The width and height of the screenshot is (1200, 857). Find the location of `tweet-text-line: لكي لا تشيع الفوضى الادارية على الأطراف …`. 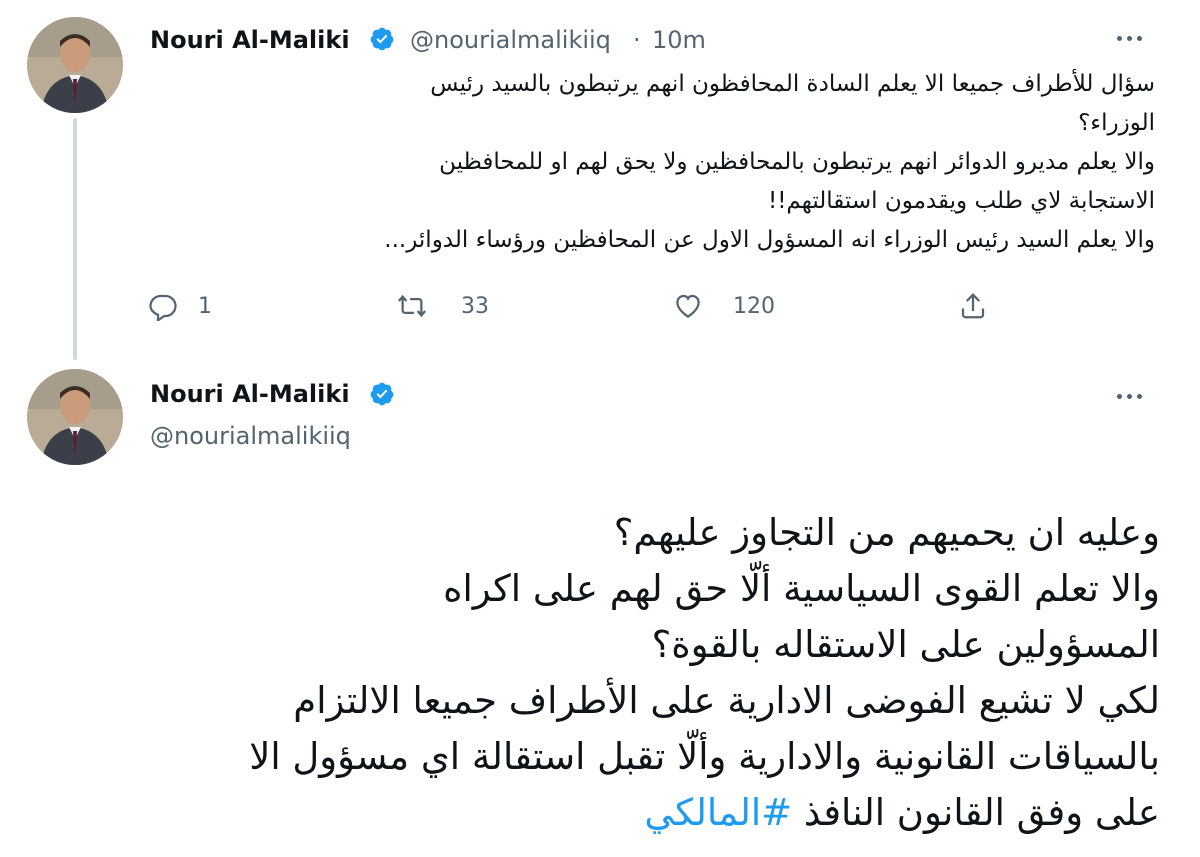

tweet-text-line: لكي لا تشيع الفوضى الادارية على الأطراف … is located at coordinates (726, 700).